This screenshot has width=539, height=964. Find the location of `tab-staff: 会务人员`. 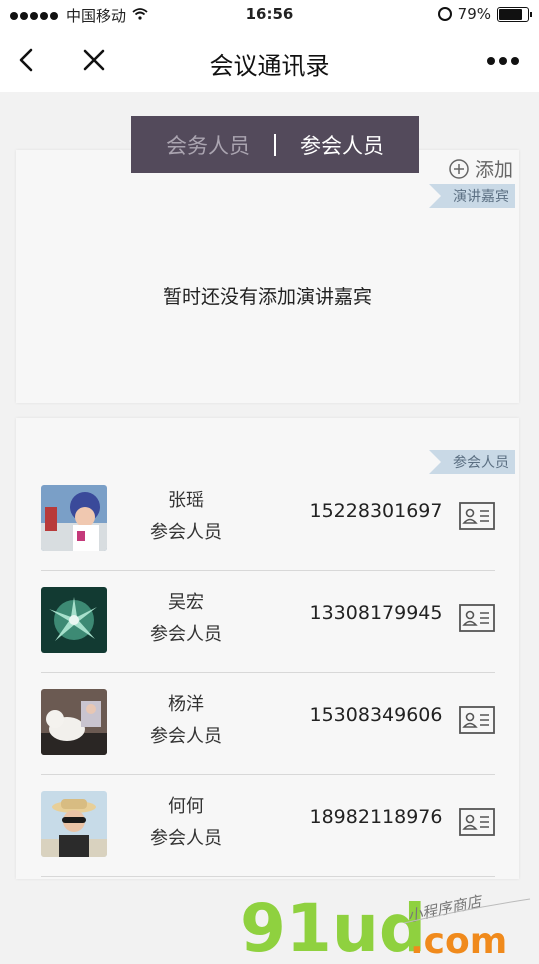

tab-staff: 会务人员 is located at coordinates (208, 145).